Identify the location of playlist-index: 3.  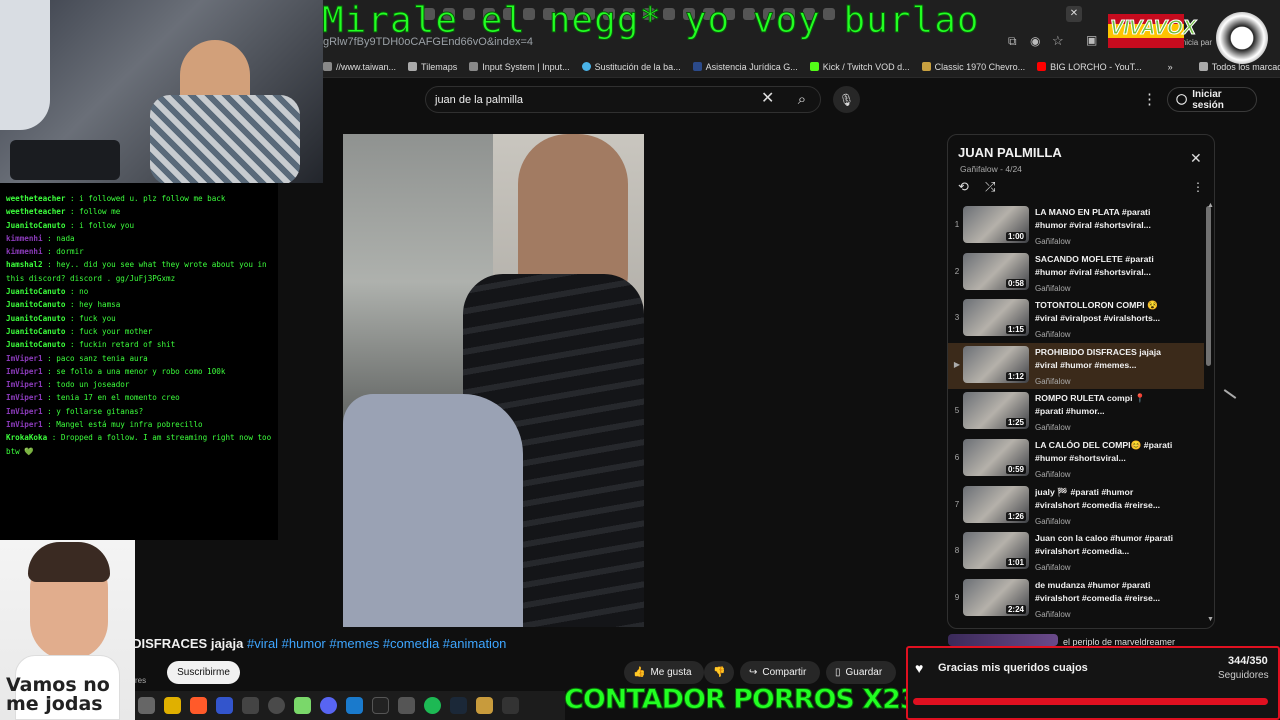
(957, 318).